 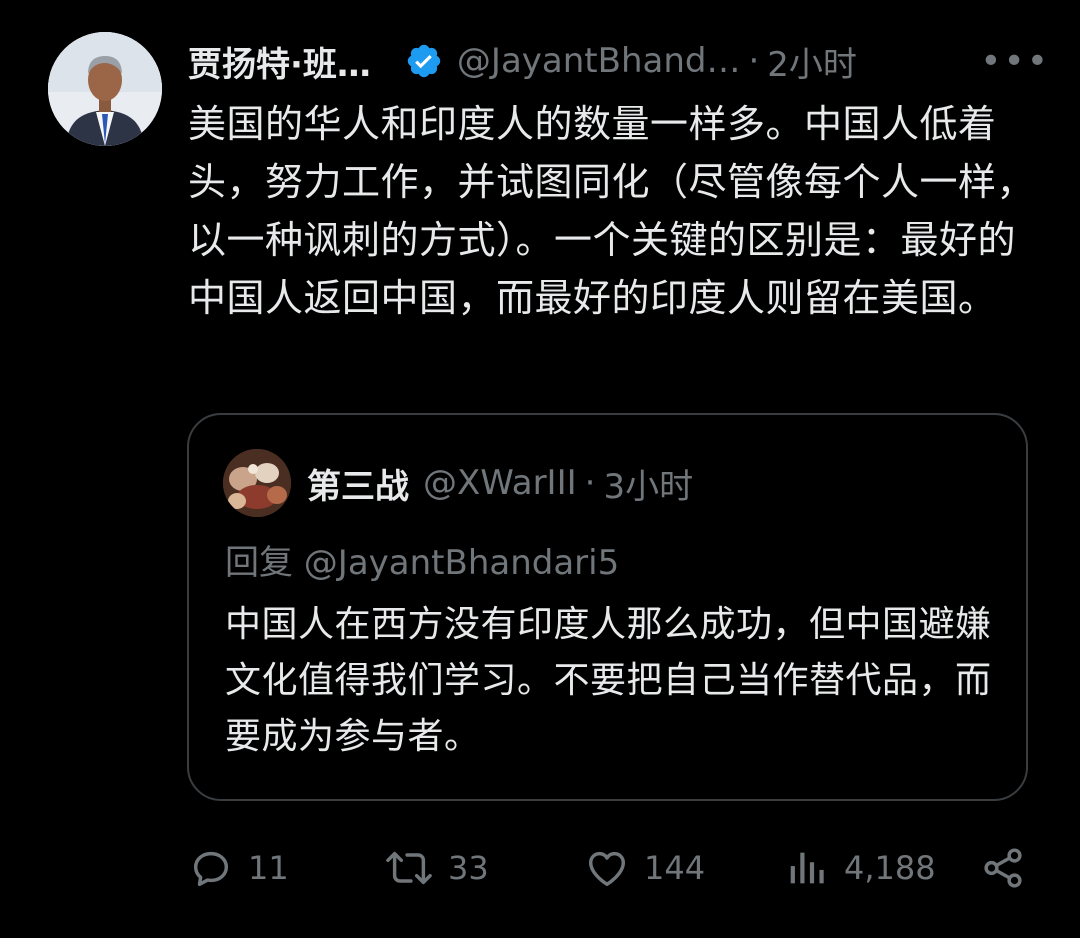 I want to click on retweet-button: 33, so click(x=436, y=868).